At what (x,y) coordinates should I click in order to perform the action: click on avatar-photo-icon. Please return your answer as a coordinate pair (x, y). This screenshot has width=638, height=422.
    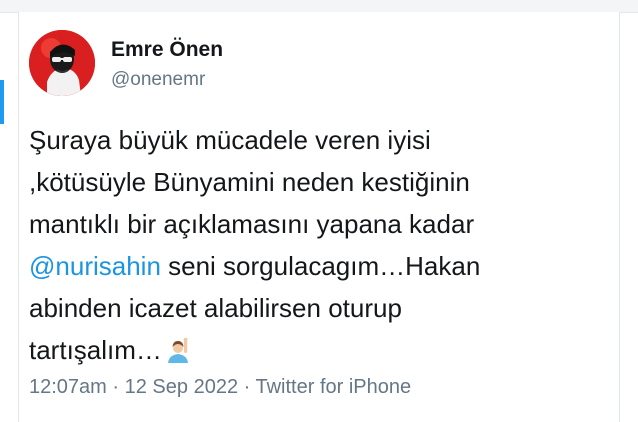
    Looking at the image, I should click on (62, 63).